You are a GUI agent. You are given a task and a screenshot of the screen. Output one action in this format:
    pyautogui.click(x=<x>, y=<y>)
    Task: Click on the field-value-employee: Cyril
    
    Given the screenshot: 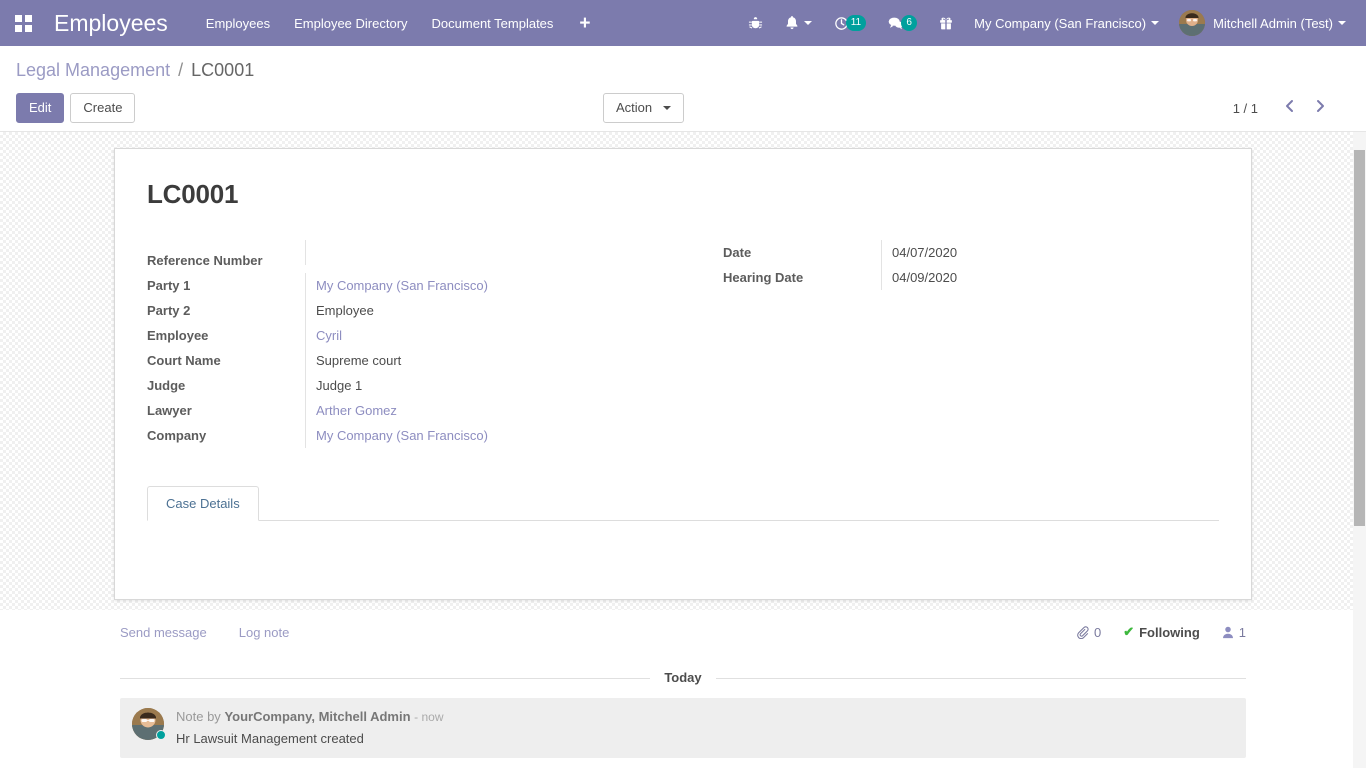 What is the action you would take?
    pyautogui.click(x=494, y=335)
    